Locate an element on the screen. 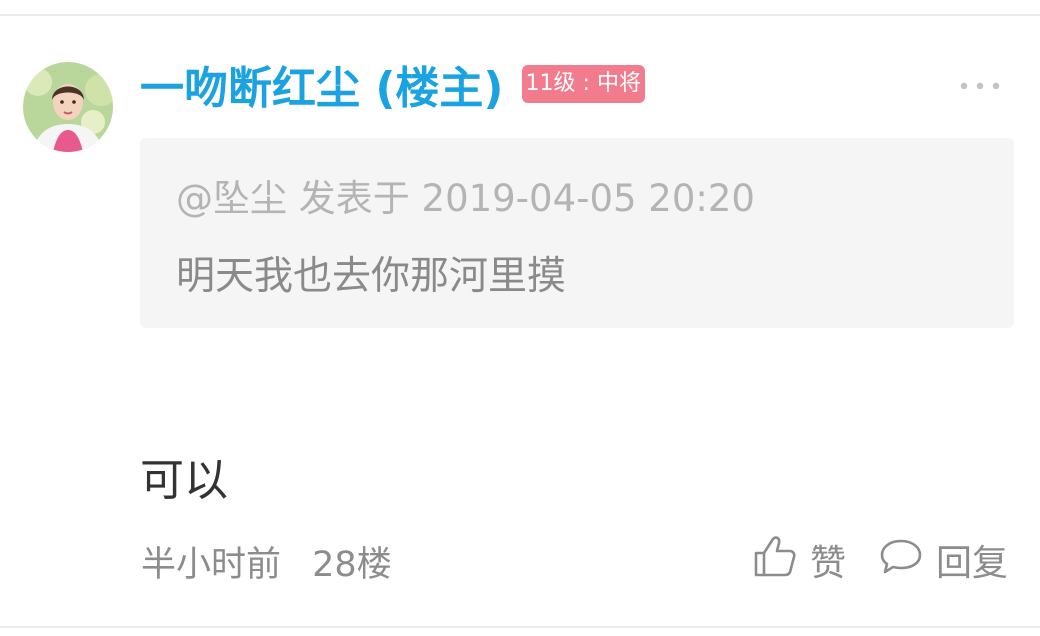  top-divider is located at coordinates (520, 15).